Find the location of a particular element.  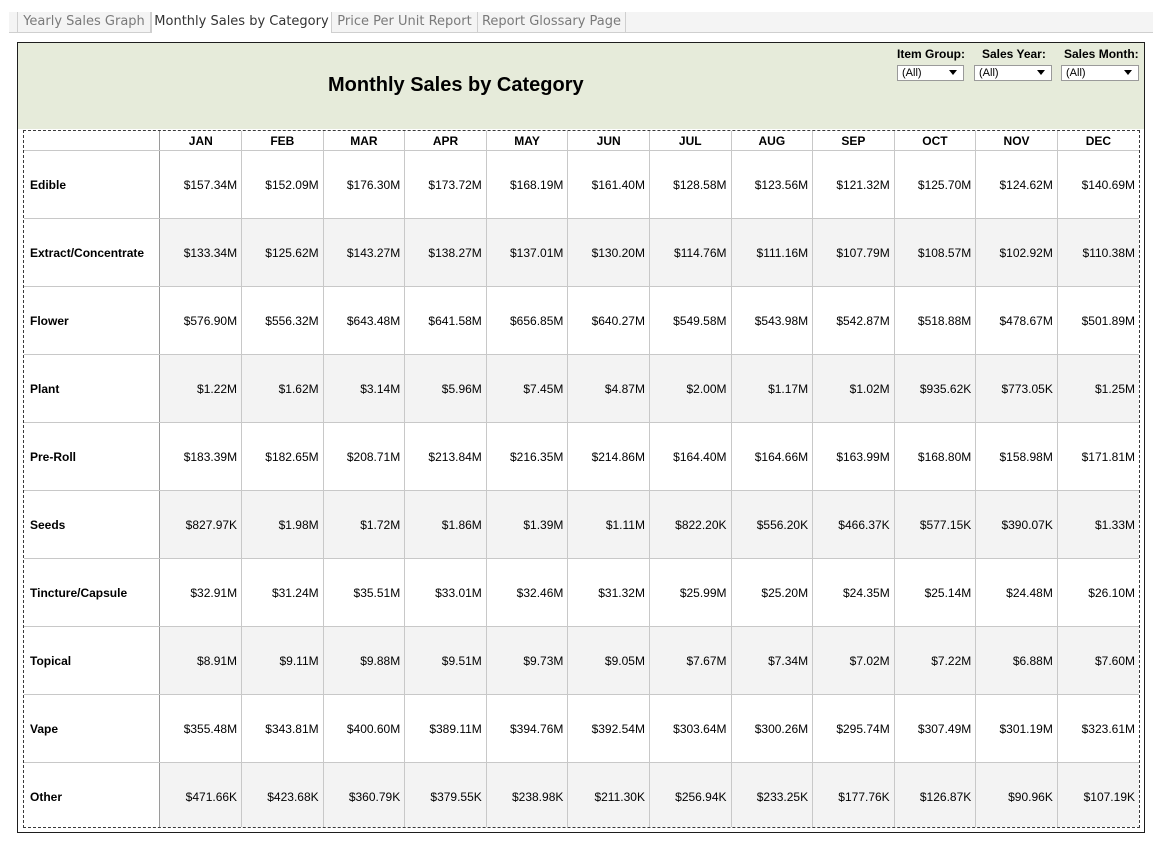

row-header-category: Plant is located at coordinates (92, 388).